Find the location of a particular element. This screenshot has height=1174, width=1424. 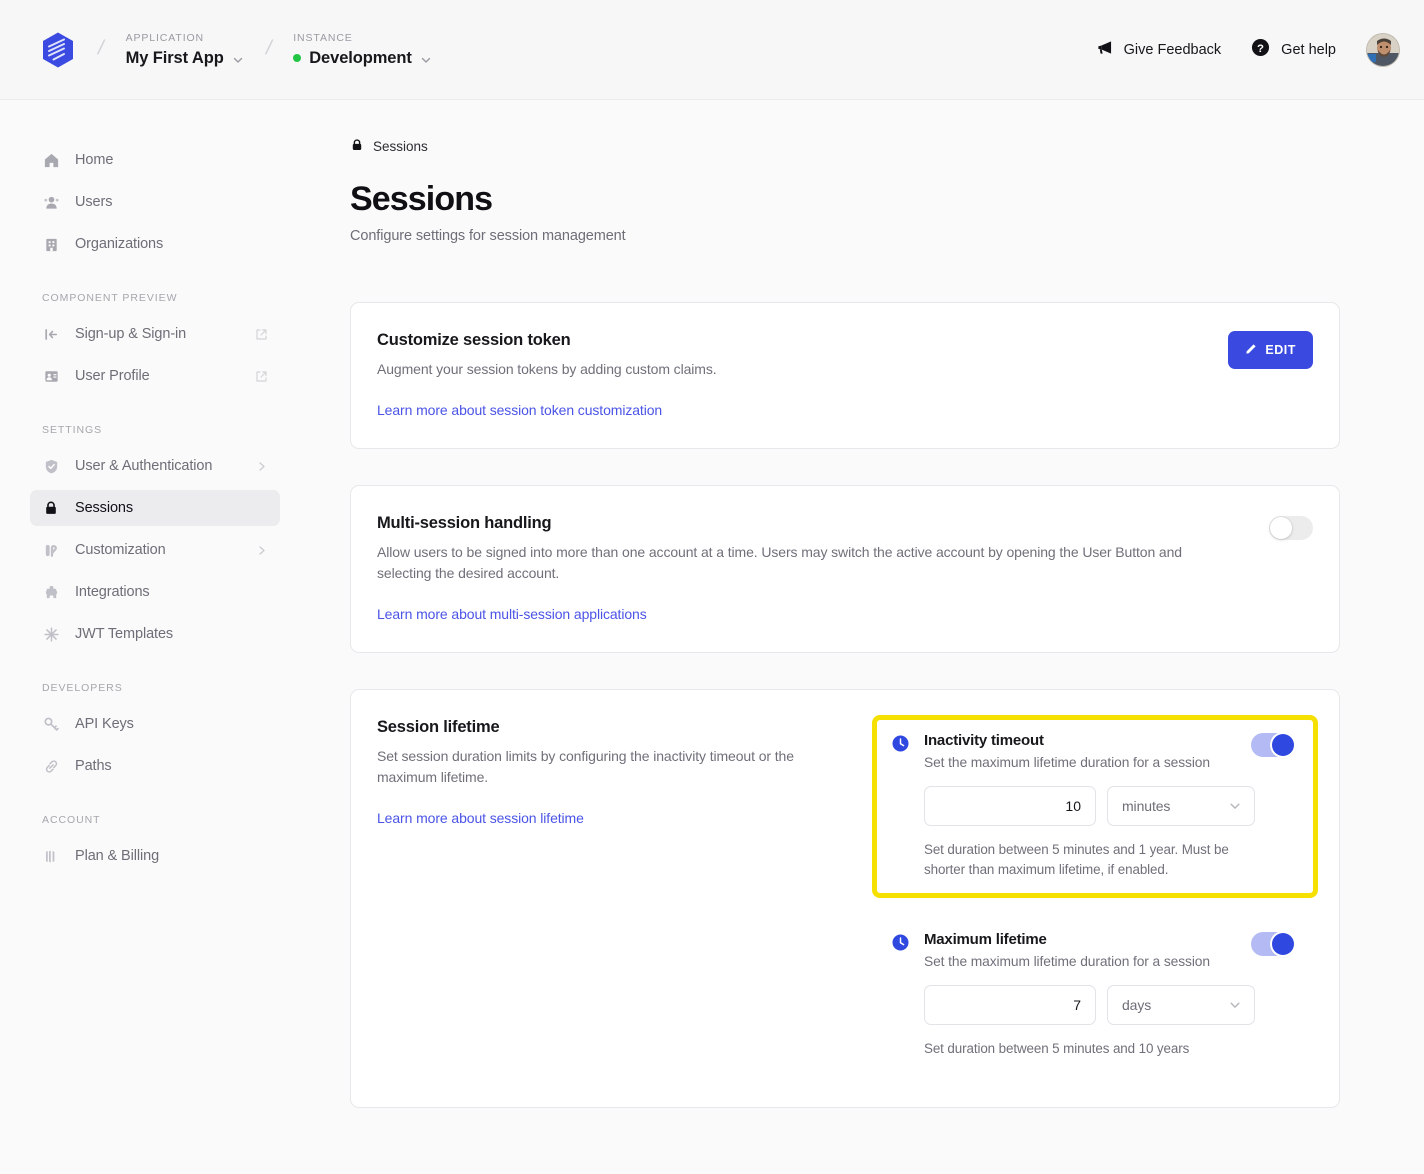

avatar is located at coordinates (1383, 49).